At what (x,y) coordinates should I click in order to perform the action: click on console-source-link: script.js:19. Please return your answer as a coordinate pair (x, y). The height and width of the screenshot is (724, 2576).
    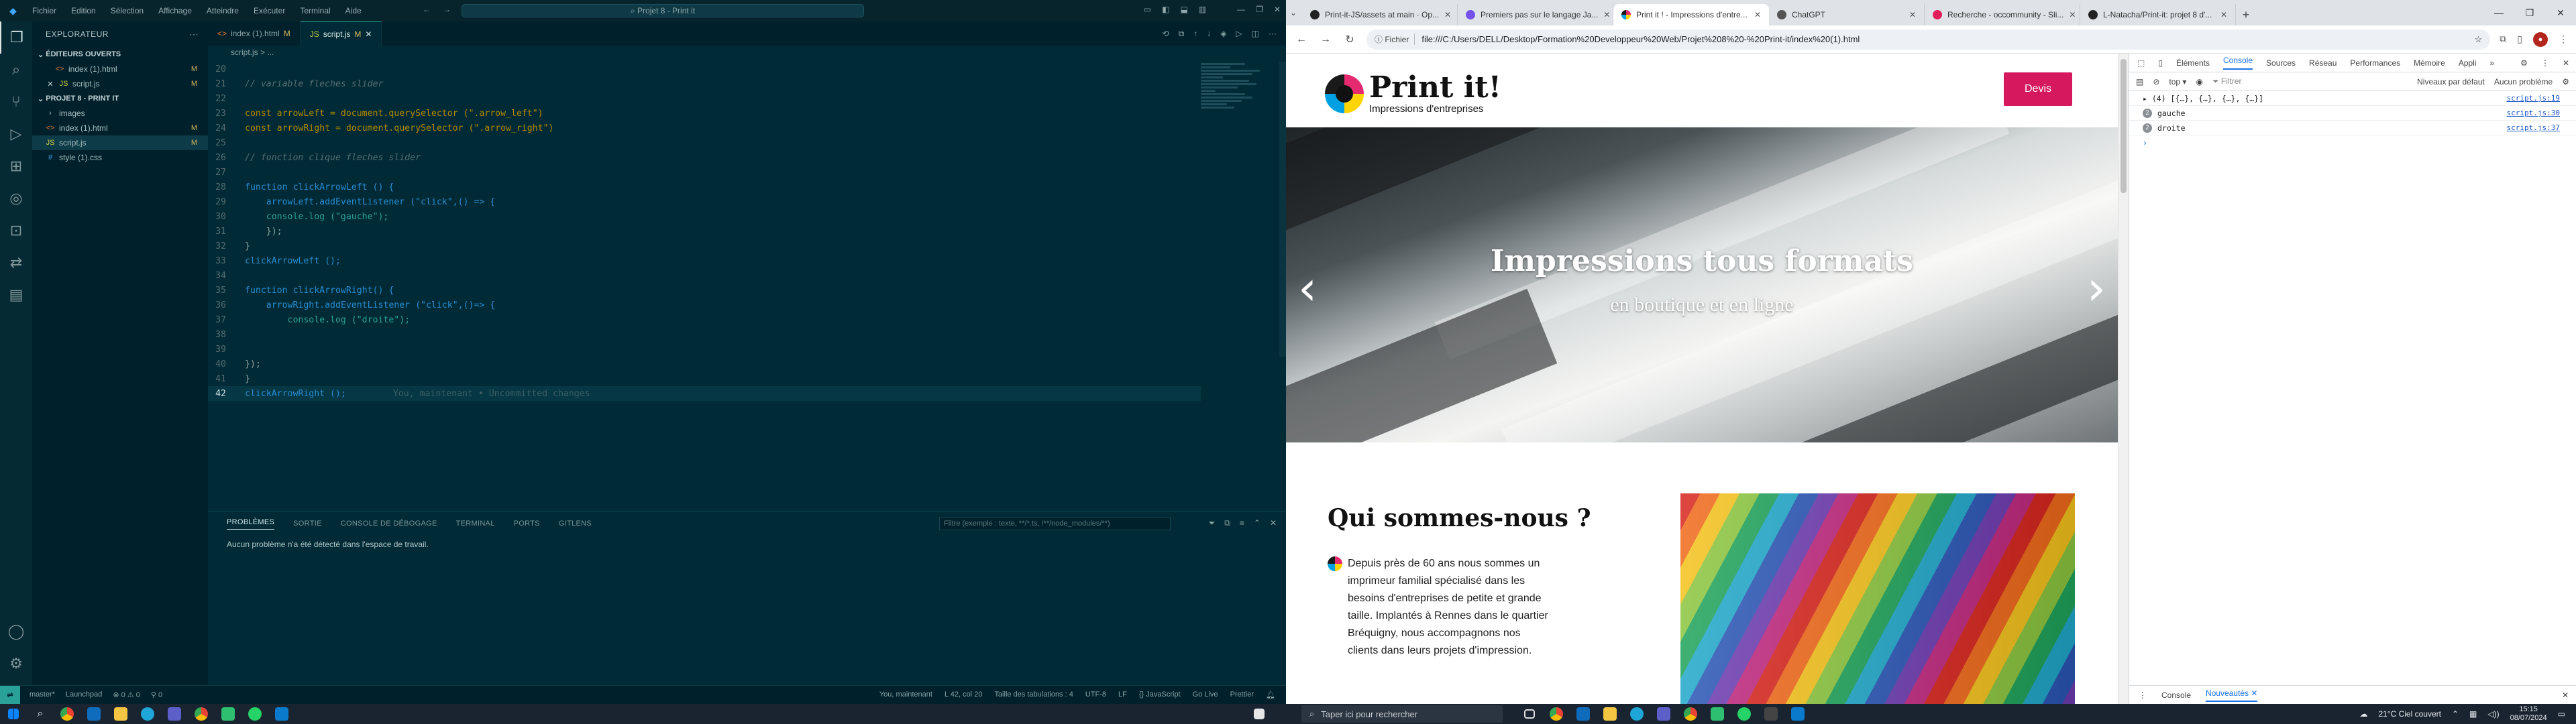
    Looking at the image, I should click on (2533, 98).